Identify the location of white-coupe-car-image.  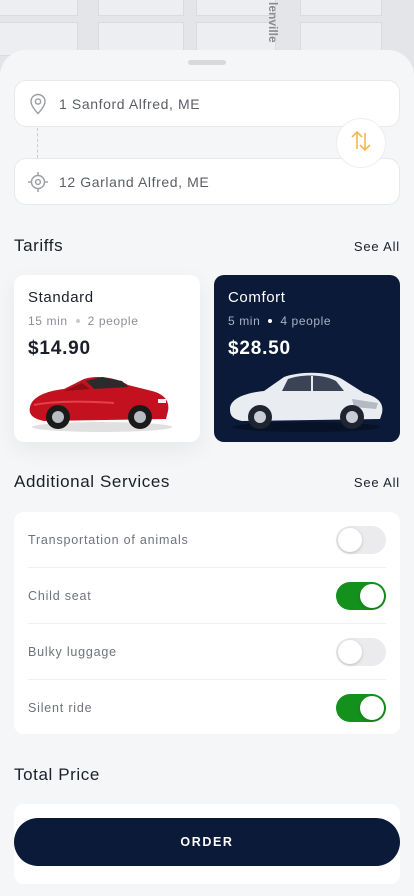
(306, 402).